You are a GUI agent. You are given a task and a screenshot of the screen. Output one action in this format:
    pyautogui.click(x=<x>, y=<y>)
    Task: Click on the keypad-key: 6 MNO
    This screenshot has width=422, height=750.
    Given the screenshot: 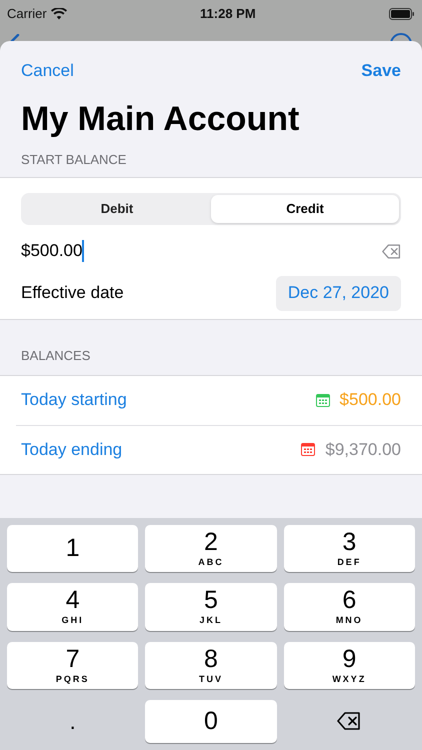 What is the action you would take?
    pyautogui.click(x=349, y=606)
    